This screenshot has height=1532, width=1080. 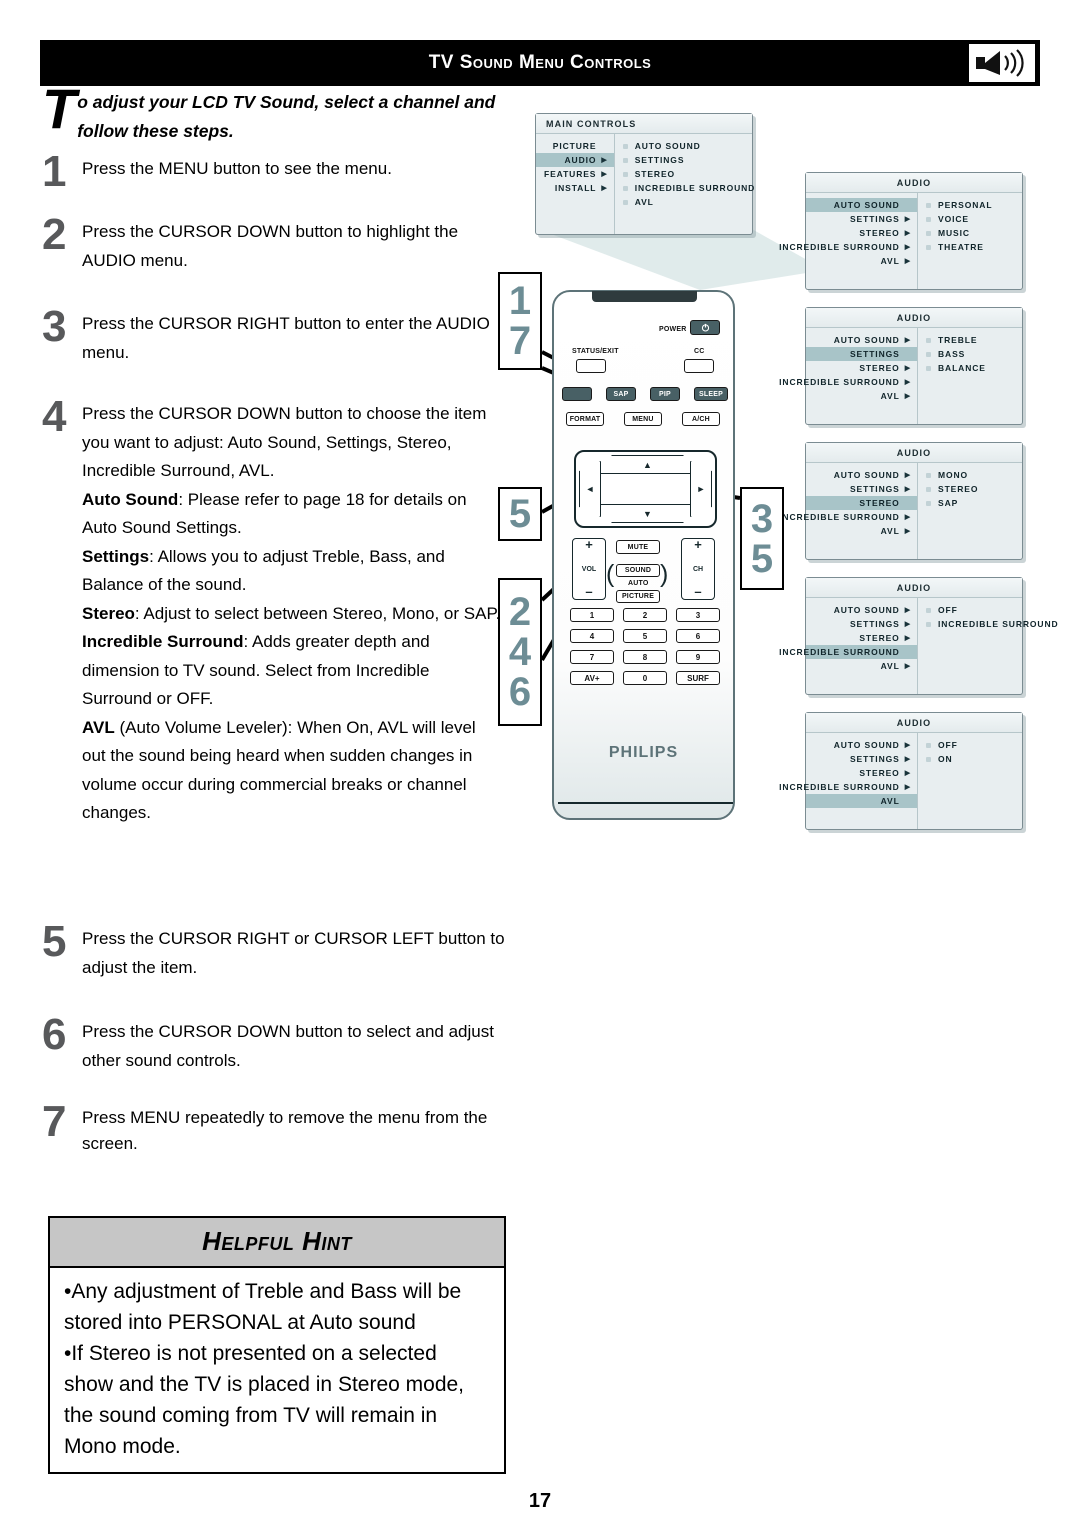 What do you see at coordinates (592, 636) in the screenshot?
I see `keypad-key-4: 4` at bounding box center [592, 636].